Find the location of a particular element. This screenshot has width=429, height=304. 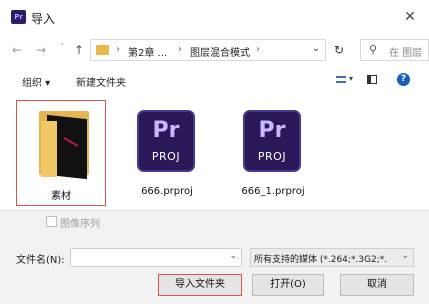

import-folder-button: 导入文件夹 is located at coordinates (200, 285).